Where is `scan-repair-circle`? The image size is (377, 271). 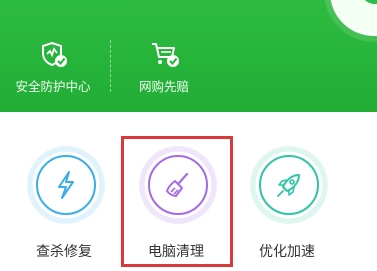
scan-repair-circle is located at coordinates (66, 185).